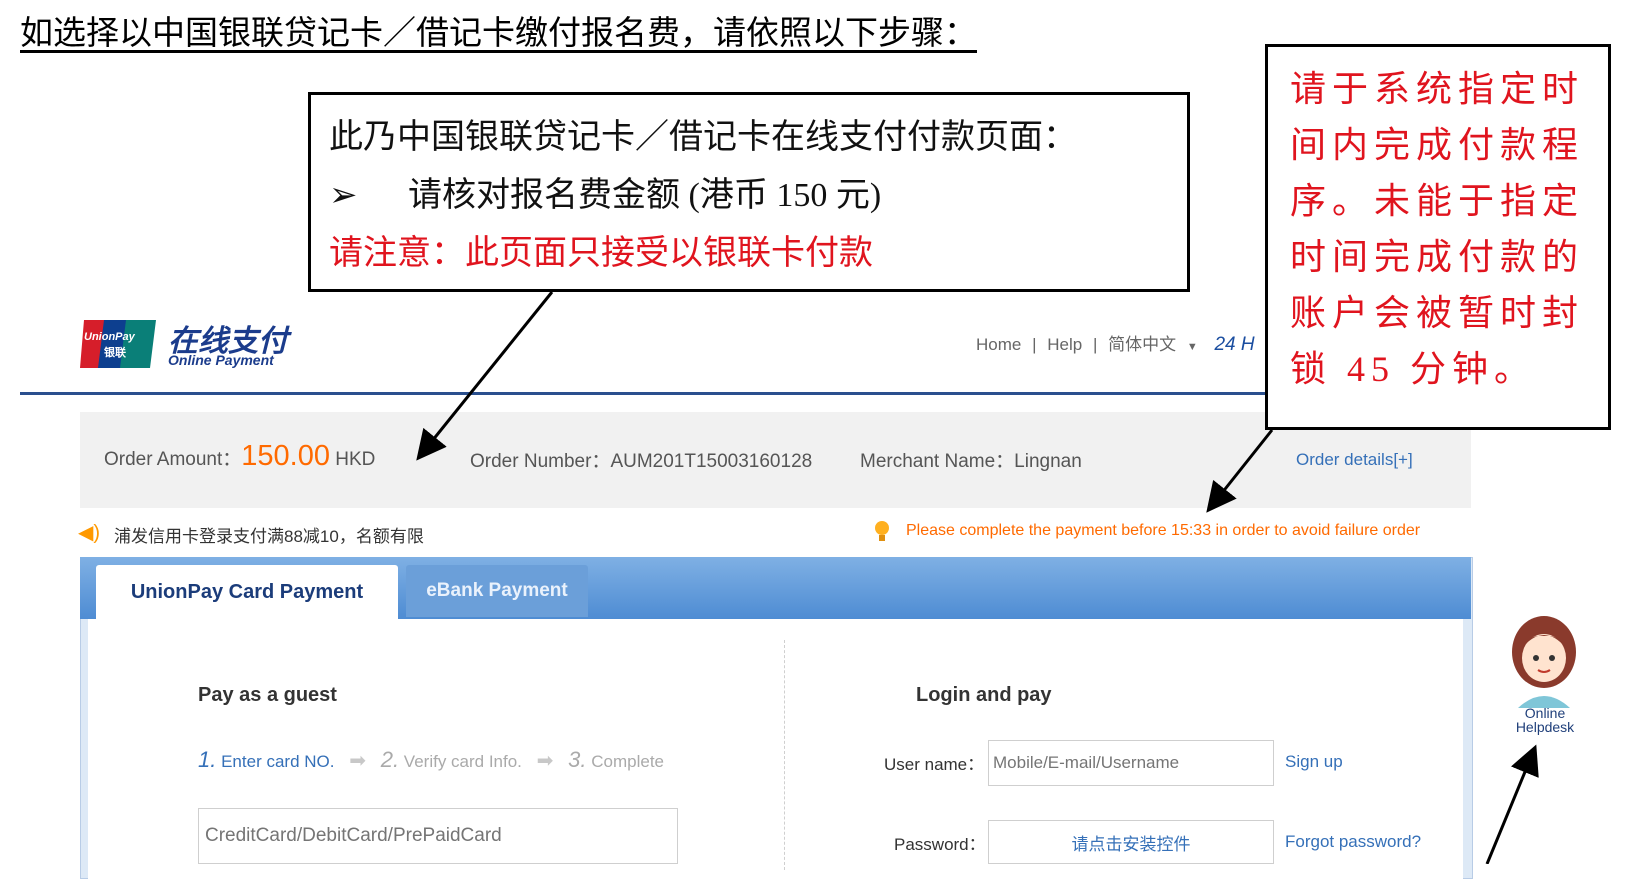 Image resolution: width=1629 pixels, height=879 pixels. I want to click on arrow-to-helpdesk, so click(1512, 804).